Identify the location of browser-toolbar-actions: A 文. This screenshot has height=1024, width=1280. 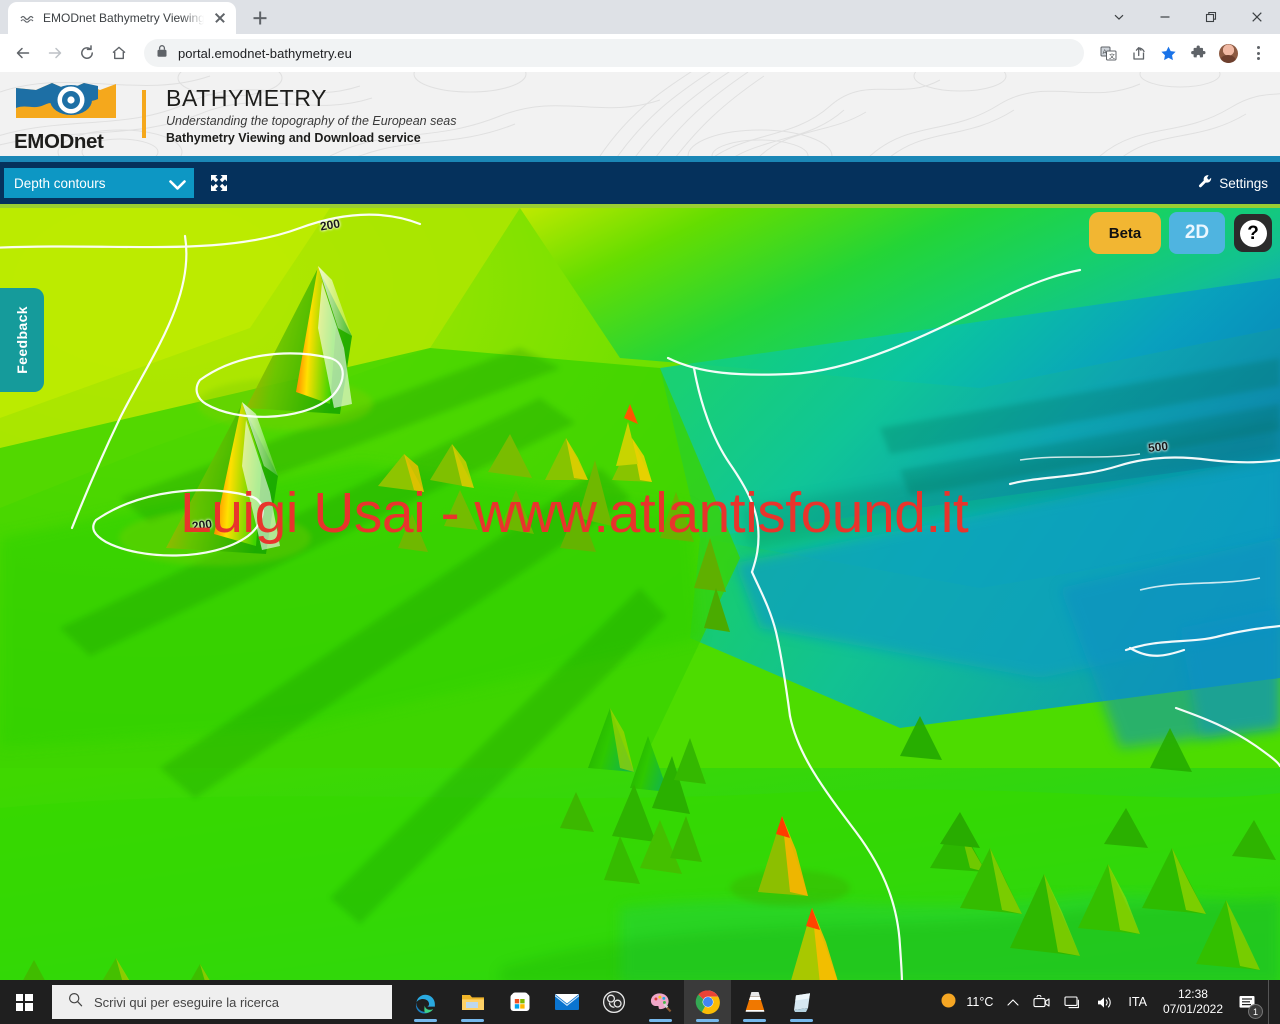
(1183, 53).